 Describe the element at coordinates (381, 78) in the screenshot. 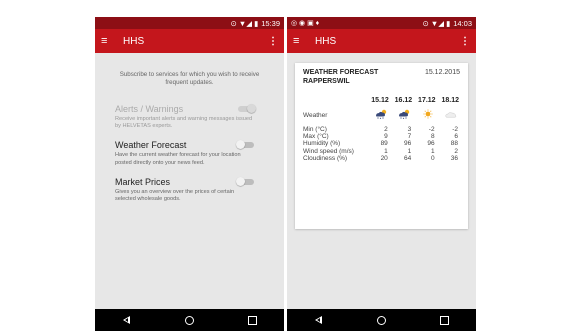

I see `card-header: WEATHER FORECAST RAPPERSWIL 15.12.2015` at that location.